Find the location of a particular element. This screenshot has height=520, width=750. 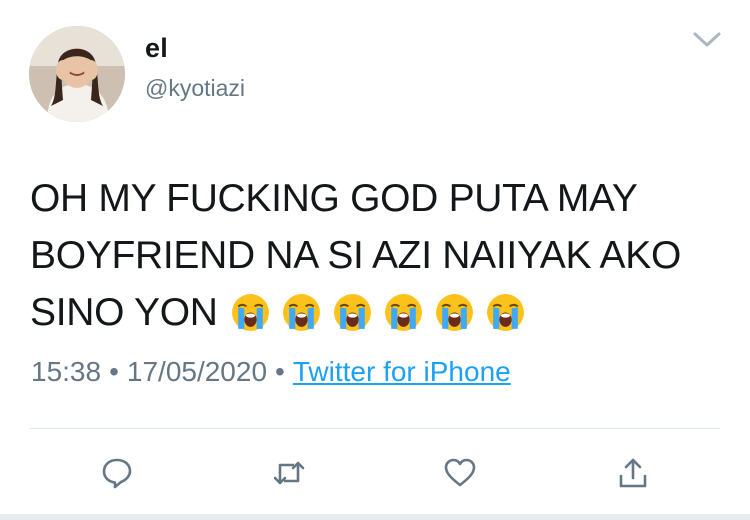

share-icon is located at coordinates (633, 473).